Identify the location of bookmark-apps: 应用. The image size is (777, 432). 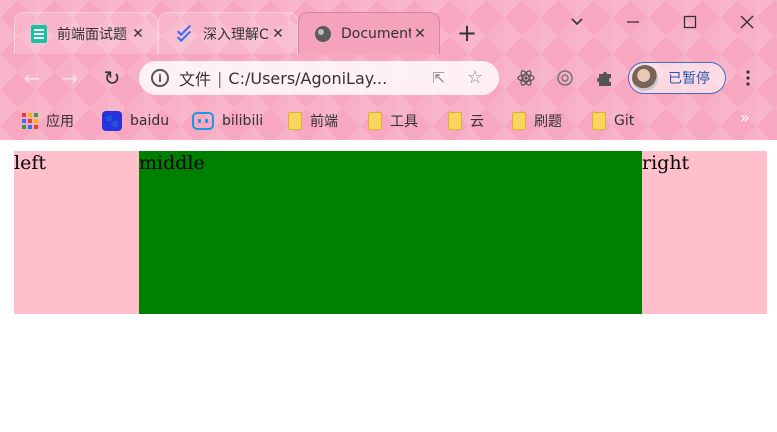
(48, 121).